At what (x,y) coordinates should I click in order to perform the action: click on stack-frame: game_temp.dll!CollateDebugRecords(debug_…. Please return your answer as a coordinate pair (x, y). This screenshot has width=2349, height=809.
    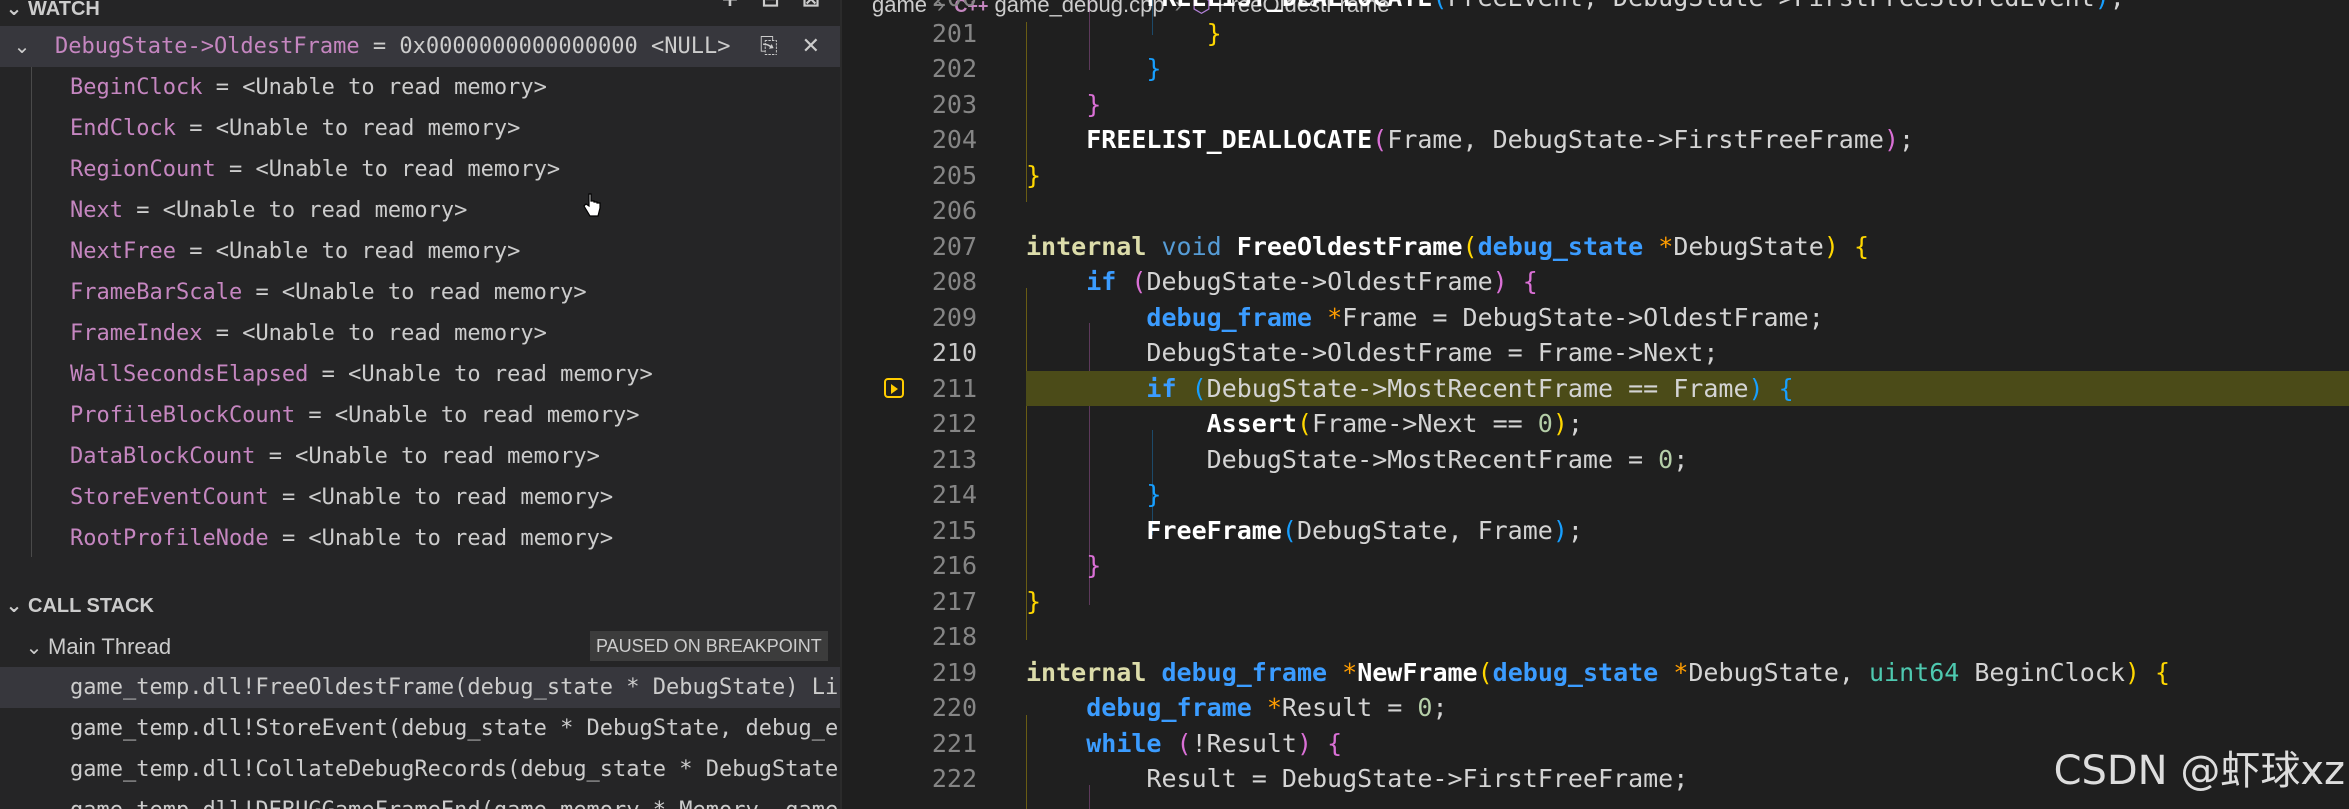
    Looking at the image, I should click on (455, 769).